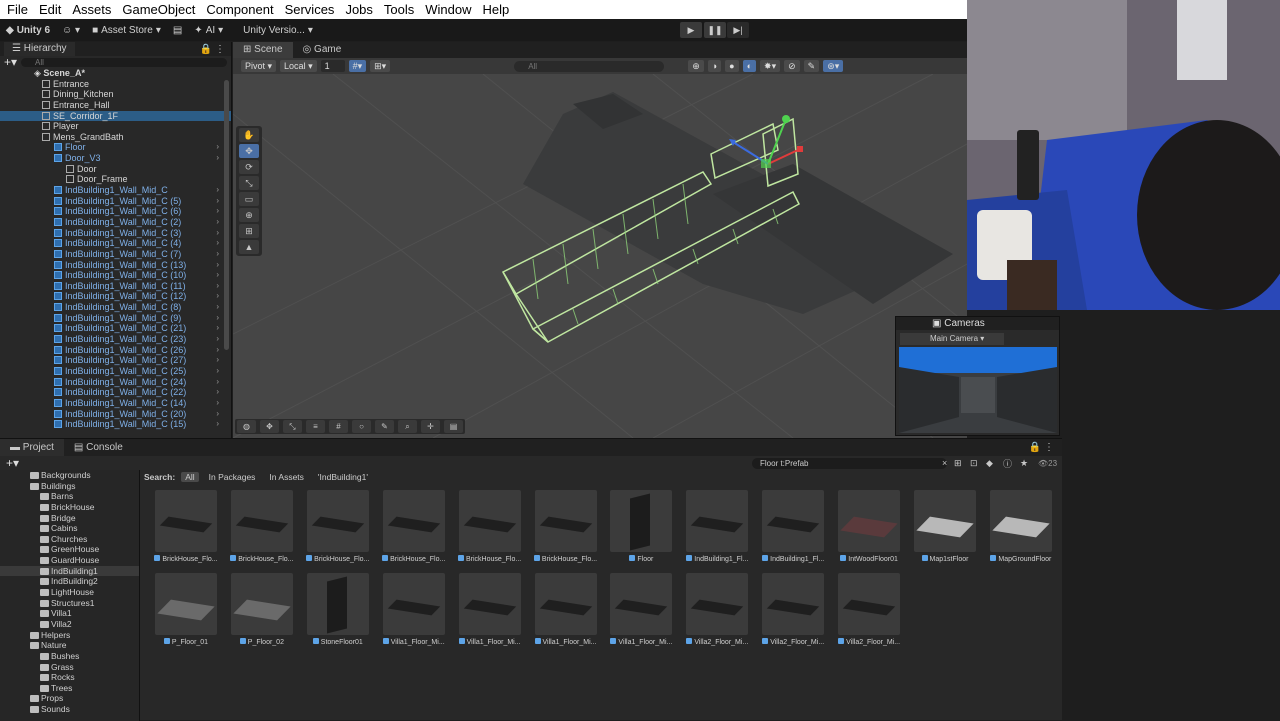  I want to click on hierarchy-item: Floor ›, so click(115, 147).